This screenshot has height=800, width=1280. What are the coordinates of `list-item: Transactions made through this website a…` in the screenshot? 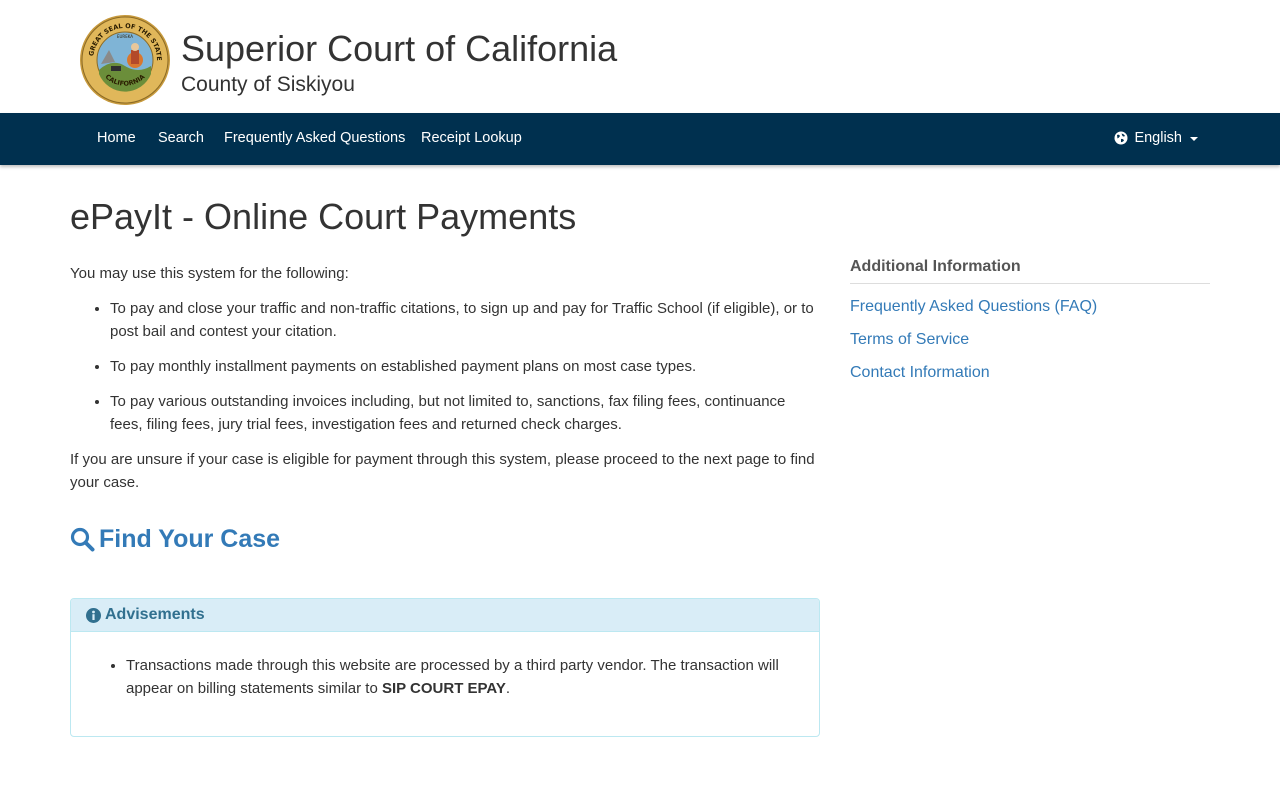 It's located at (465, 677).